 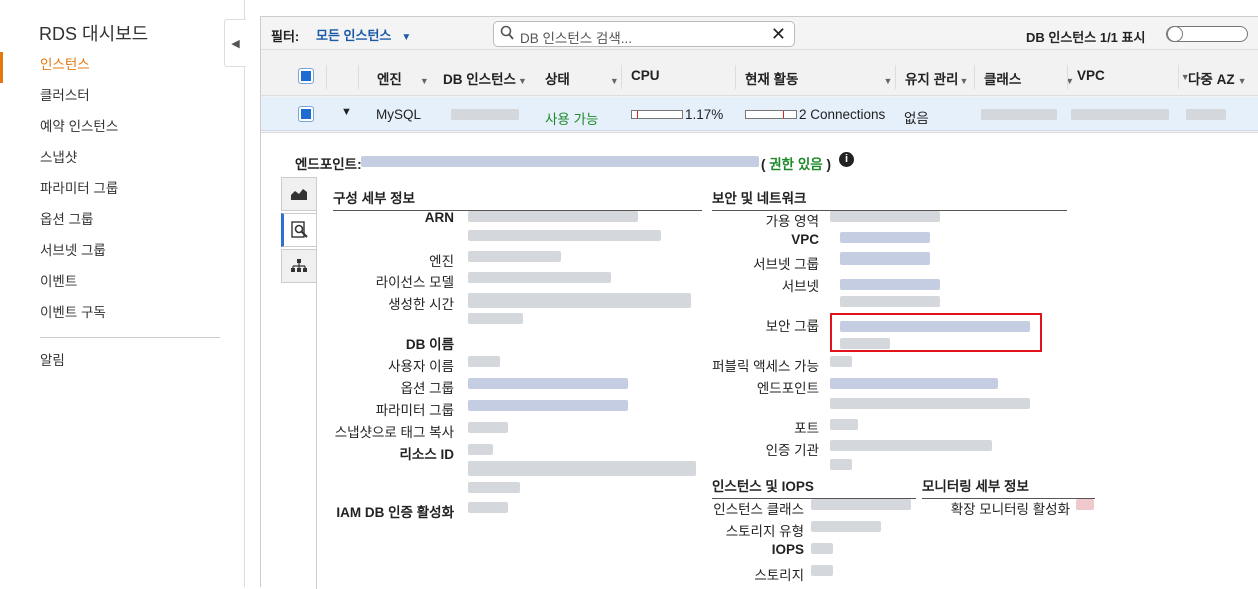 I want to click on redacted-param-group, so click(x=548, y=405).